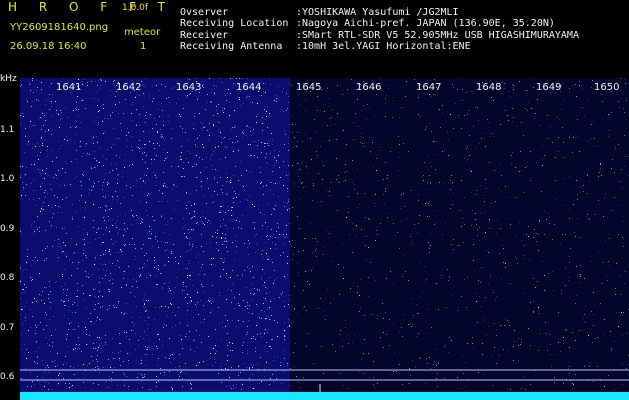  What do you see at coordinates (7, 328) in the screenshot?
I see `y-tick-label: 0.7` at bounding box center [7, 328].